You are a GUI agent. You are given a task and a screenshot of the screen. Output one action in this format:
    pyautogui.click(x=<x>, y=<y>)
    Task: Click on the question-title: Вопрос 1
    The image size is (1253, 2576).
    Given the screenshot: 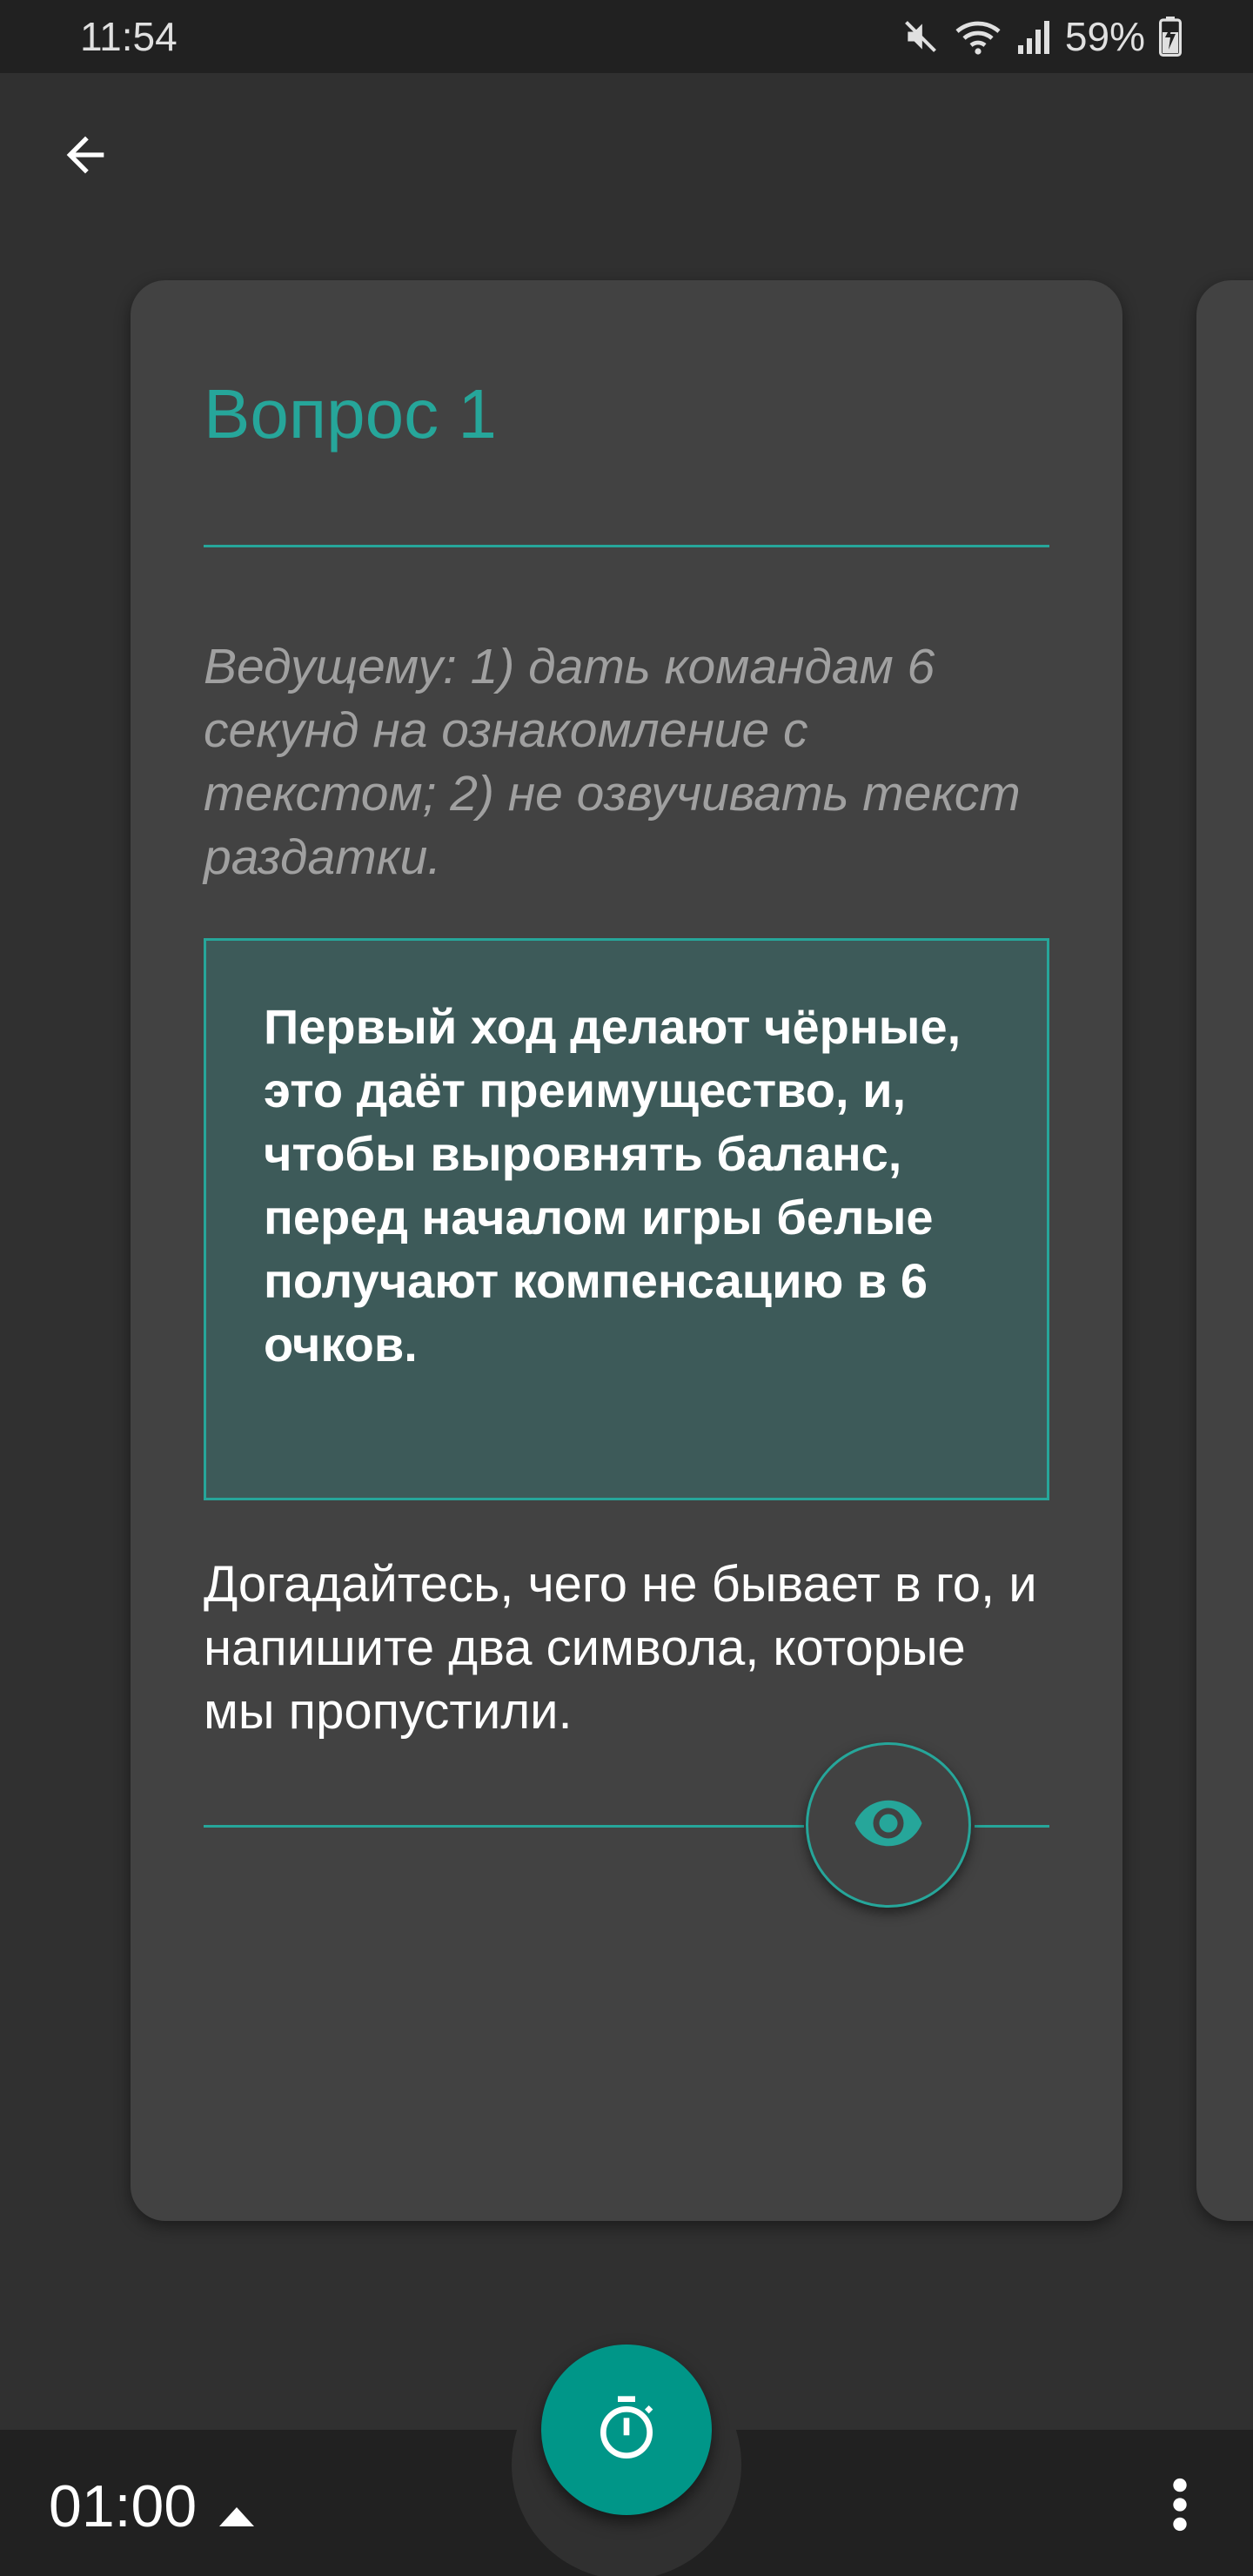 What is the action you would take?
    pyautogui.click(x=351, y=414)
    